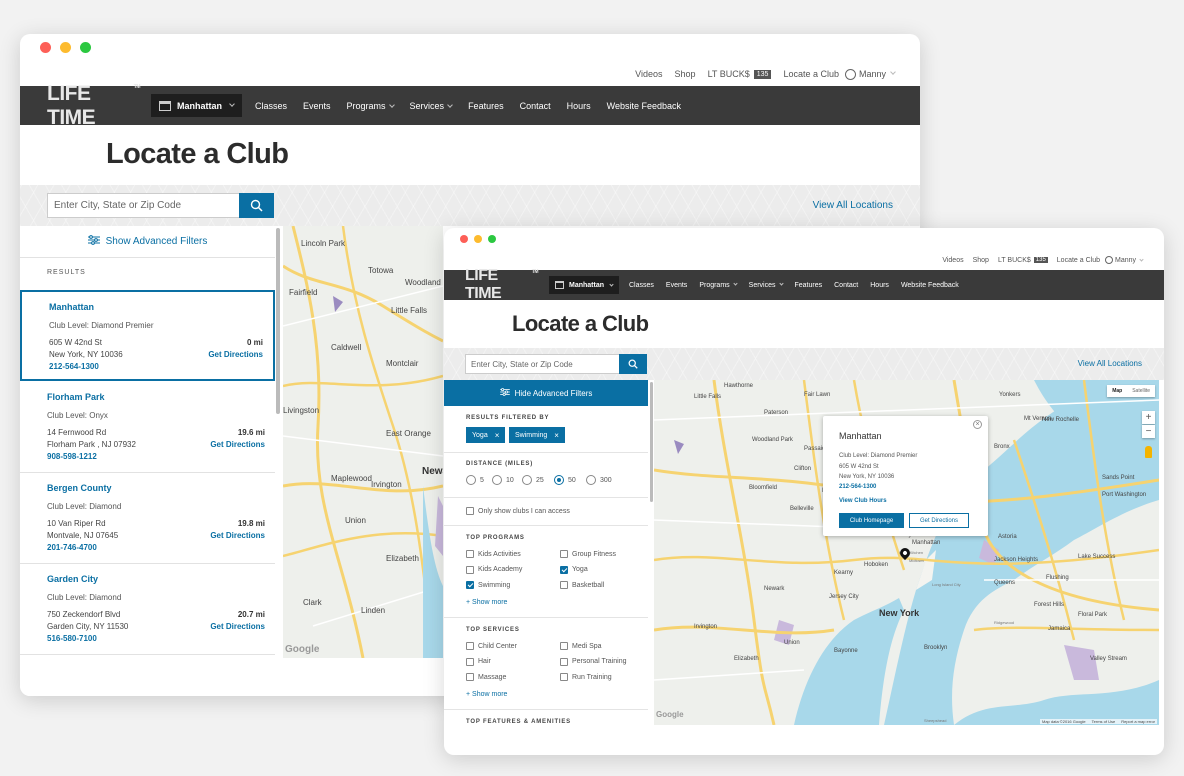 Image resolution: width=1184 pixels, height=776 pixels. What do you see at coordinates (1148, 417) in the screenshot?
I see `zoom-in-button: +` at bounding box center [1148, 417].